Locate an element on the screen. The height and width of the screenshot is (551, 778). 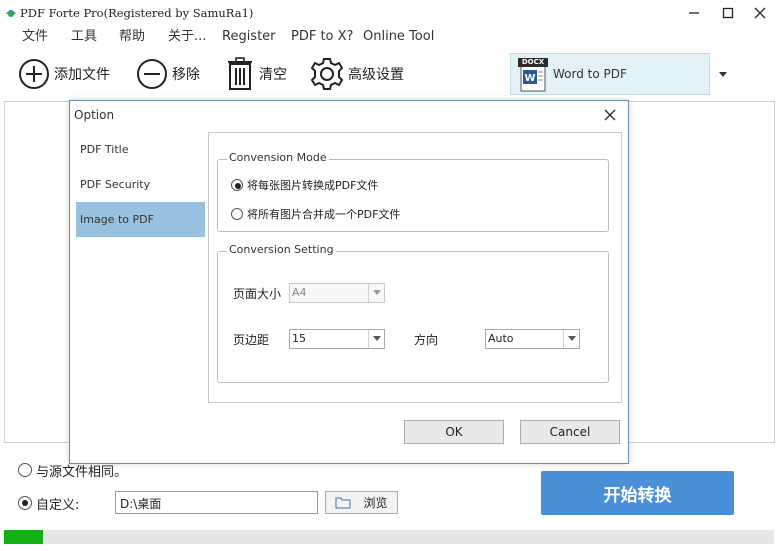
minus-circle-icon is located at coordinates (152, 74).